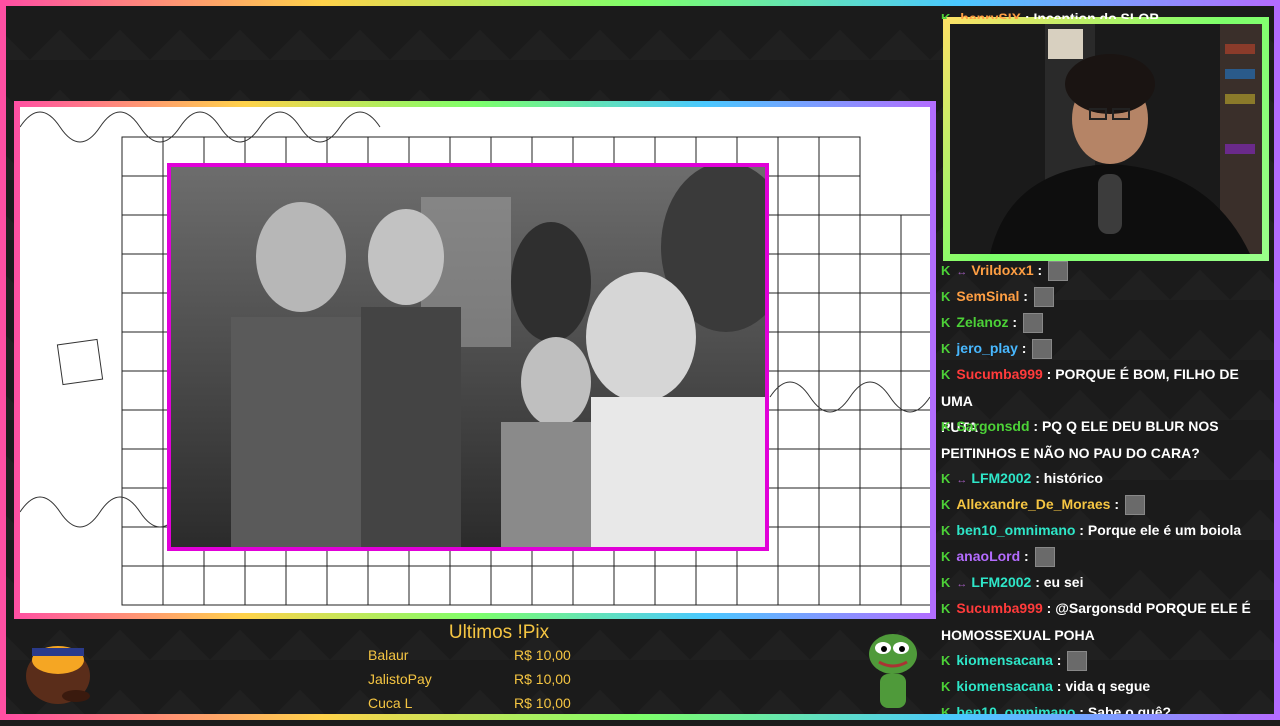 Image resolution: width=1280 pixels, height=726 pixels. Describe the element at coordinates (982, 322) in the screenshot. I see `chat-username: Zelanoz` at that location.